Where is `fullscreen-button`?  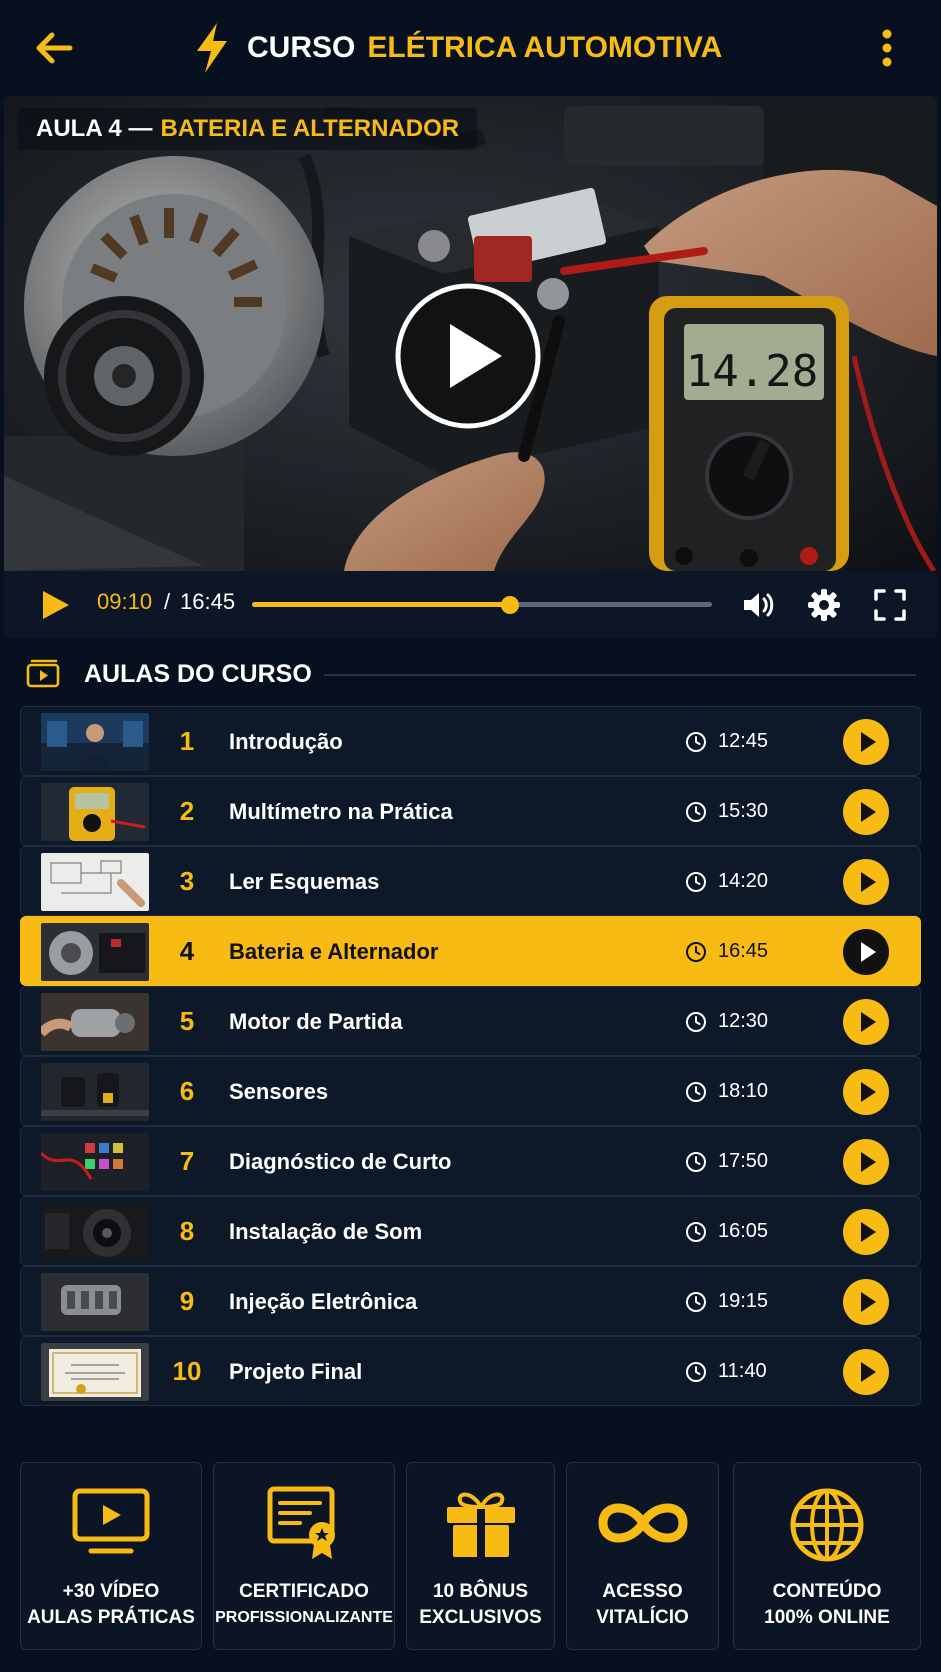
fullscreen-button is located at coordinates (890, 605).